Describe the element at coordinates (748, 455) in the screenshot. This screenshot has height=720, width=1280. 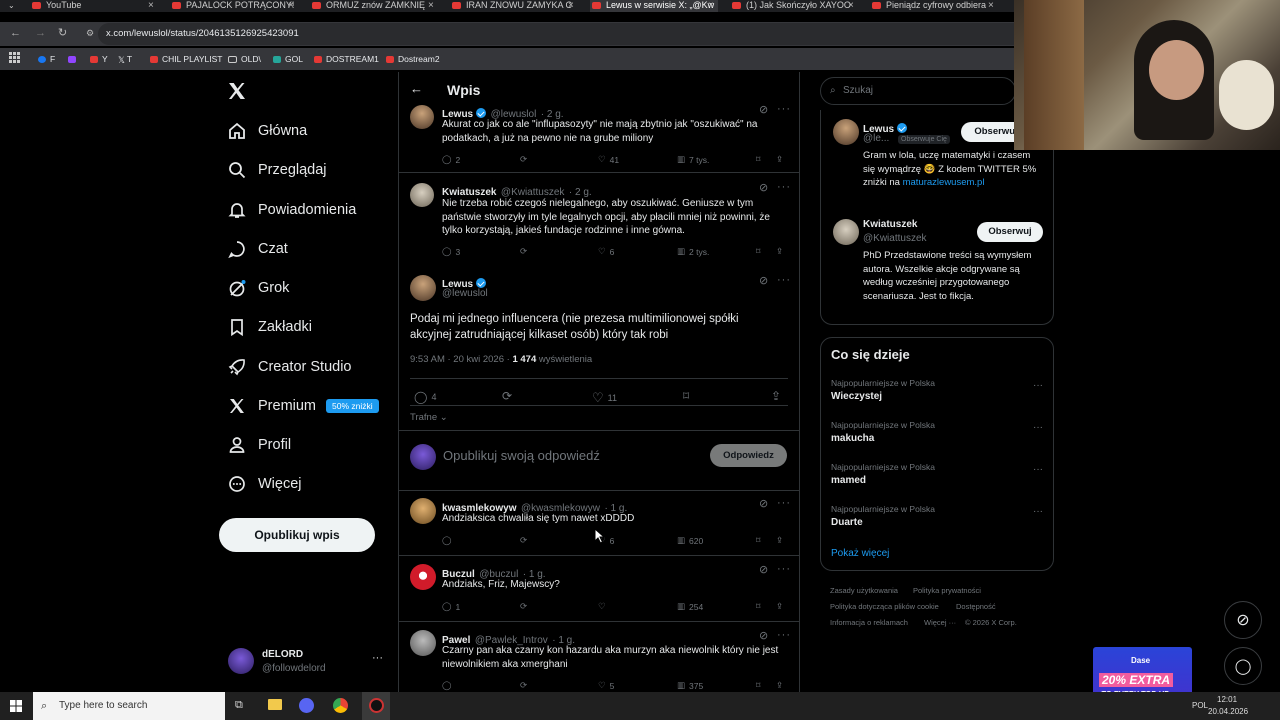
I see `reply-submit-button: Odpowiedz` at that location.